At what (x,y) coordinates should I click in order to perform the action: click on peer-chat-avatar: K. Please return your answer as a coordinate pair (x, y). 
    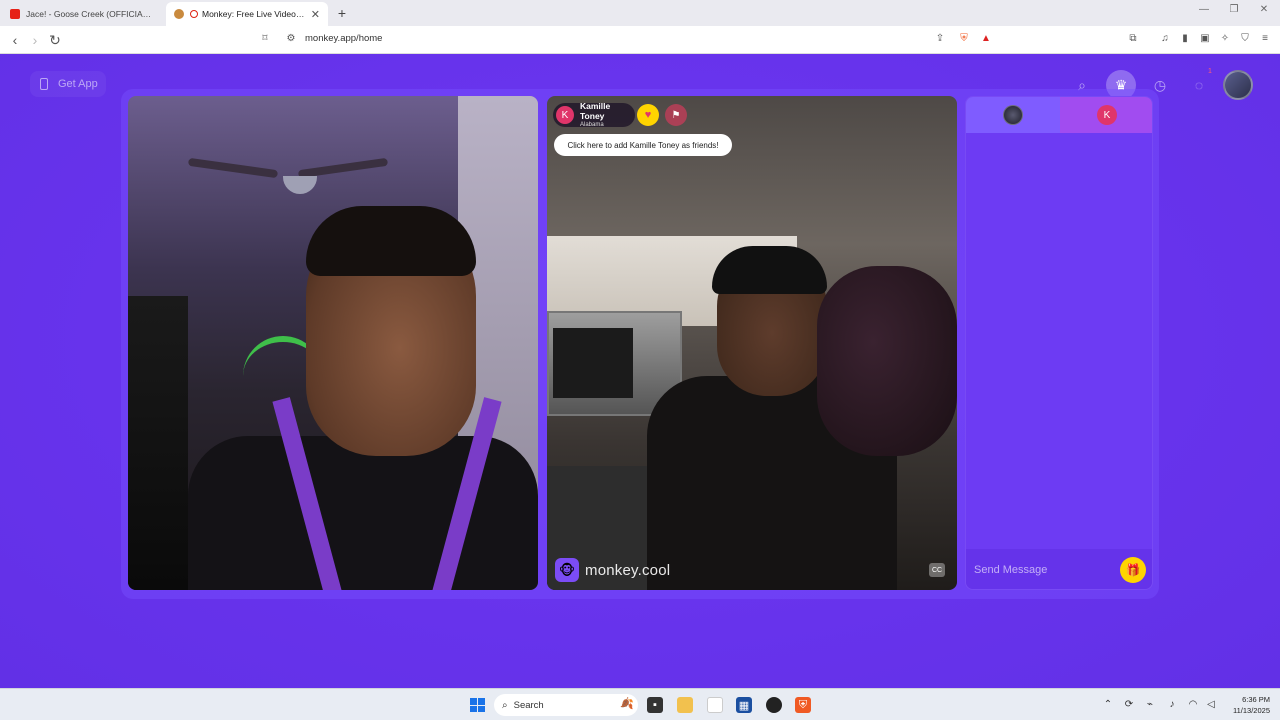
    Looking at the image, I should click on (1107, 115).